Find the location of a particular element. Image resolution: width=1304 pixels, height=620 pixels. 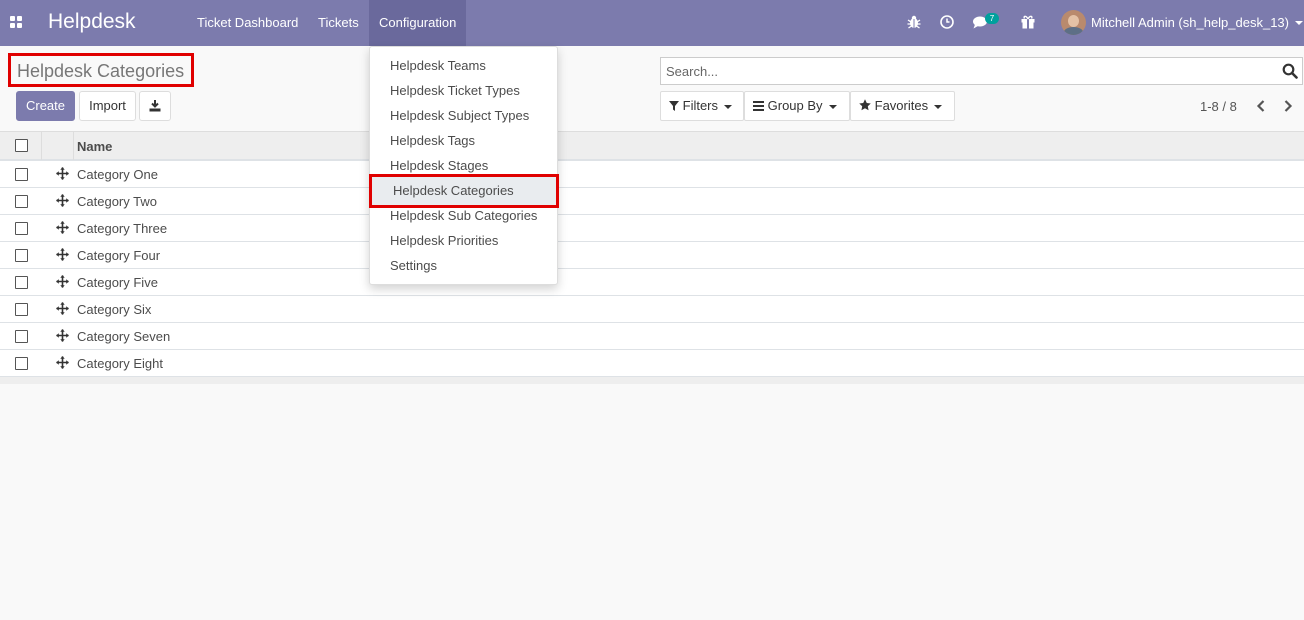

list-icon is located at coordinates (758, 106).